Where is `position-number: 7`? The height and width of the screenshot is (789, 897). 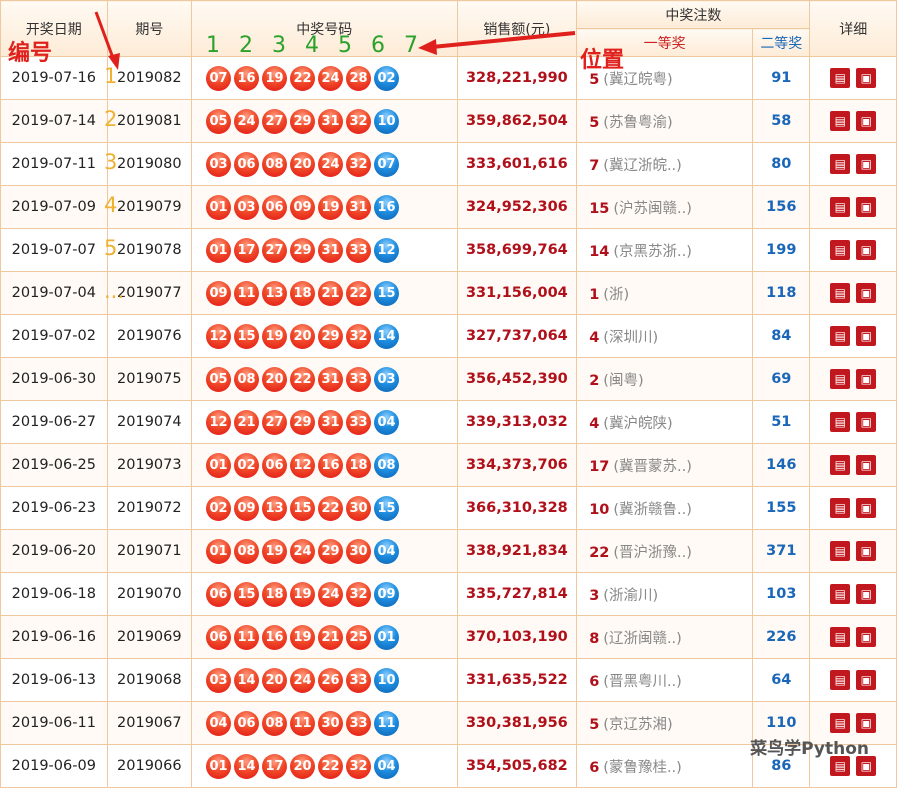 position-number: 7 is located at coordinates (411, 45).